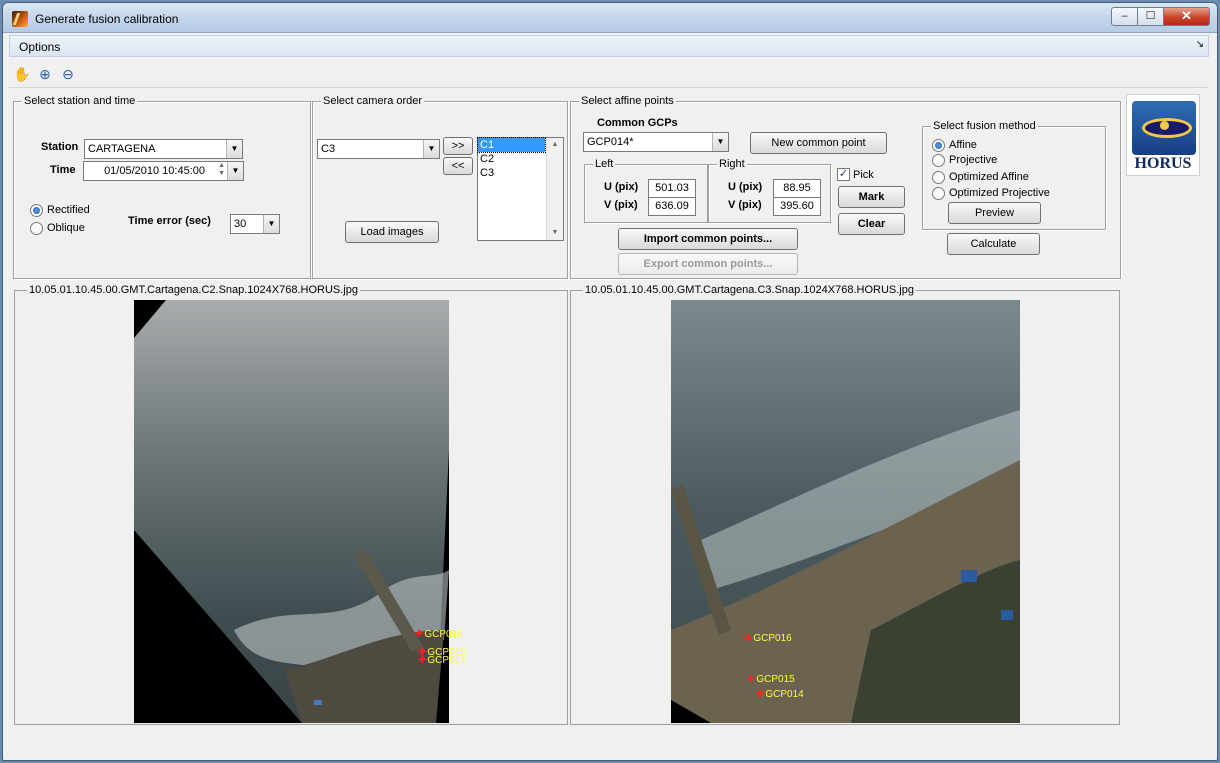 This screenshot has height=763, width=1220. Describe the element at coordinates (163, 149) in the screenshot. I see `station-select: CARTAGENA ▼` at that location.